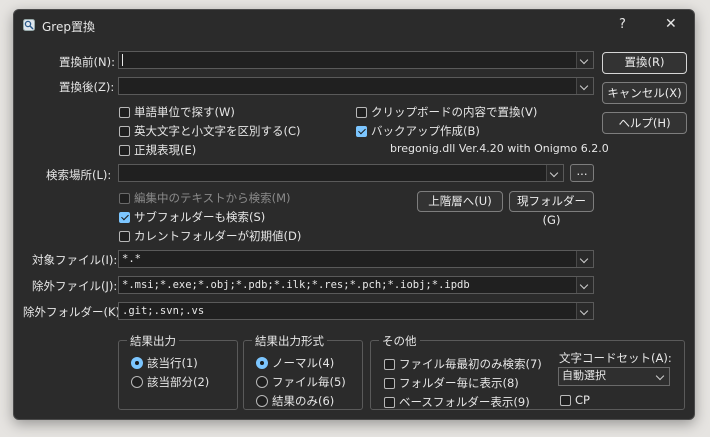  I want to click on app-icon, so click(29, 25).